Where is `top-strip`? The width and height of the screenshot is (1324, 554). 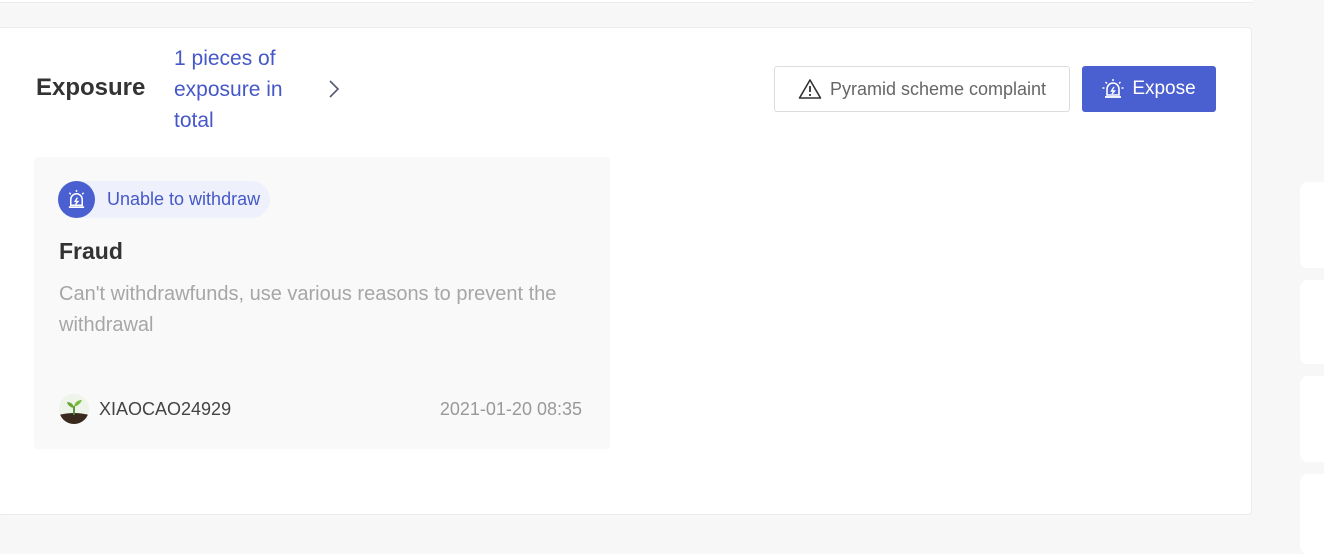
top-strip is located at coordinates (626, 1).